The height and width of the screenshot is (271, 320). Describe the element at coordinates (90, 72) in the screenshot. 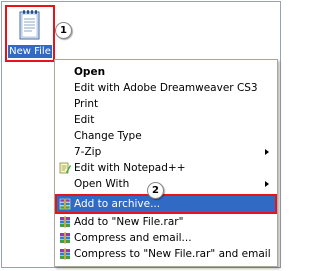

I see `menu-item-label: Open` at that location.